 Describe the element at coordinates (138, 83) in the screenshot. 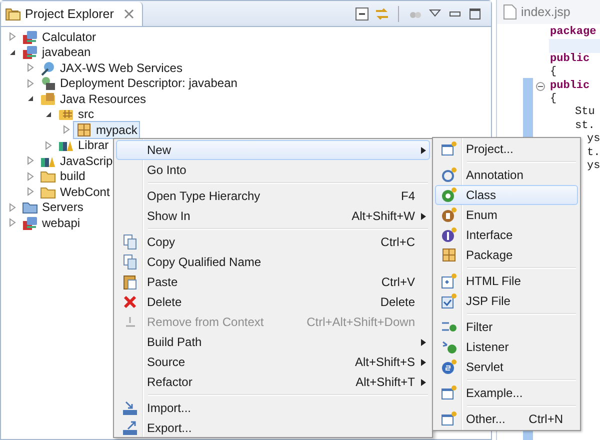

I see `tree-item: Deployment Descriptor: javabean` at that location.